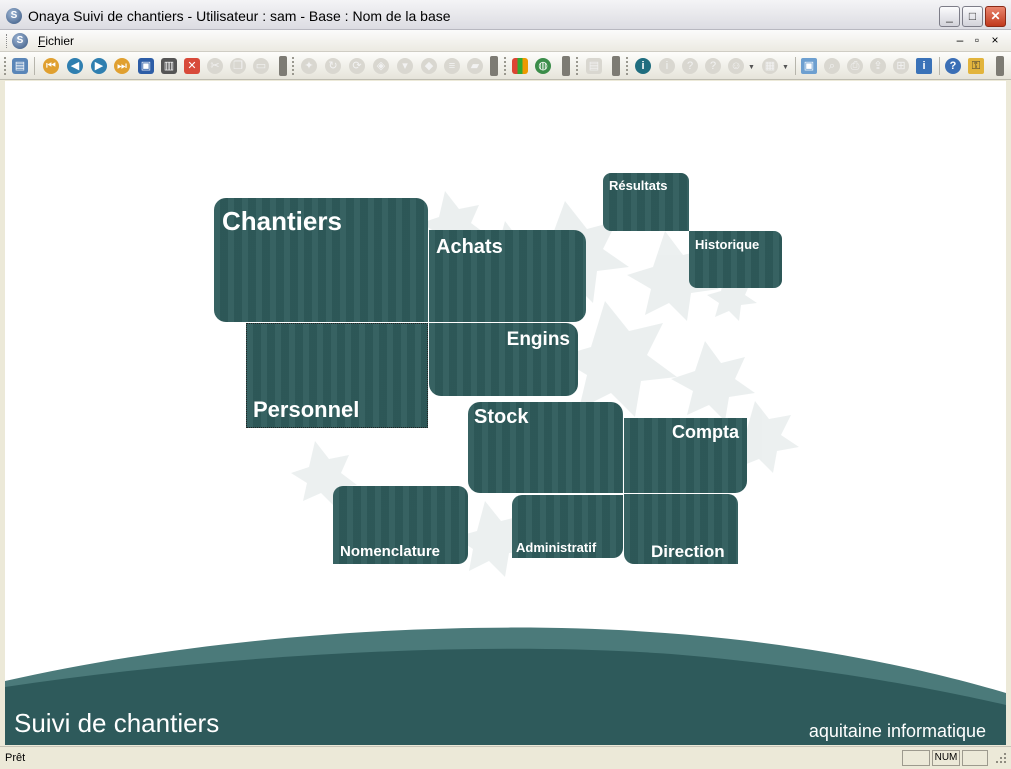 The width and height of the screenshot is (1011, 769). What do you see at coordinates (538, 339) in the screenshot?
I see `tile-label: Engins` at bounding box center [538, 339].